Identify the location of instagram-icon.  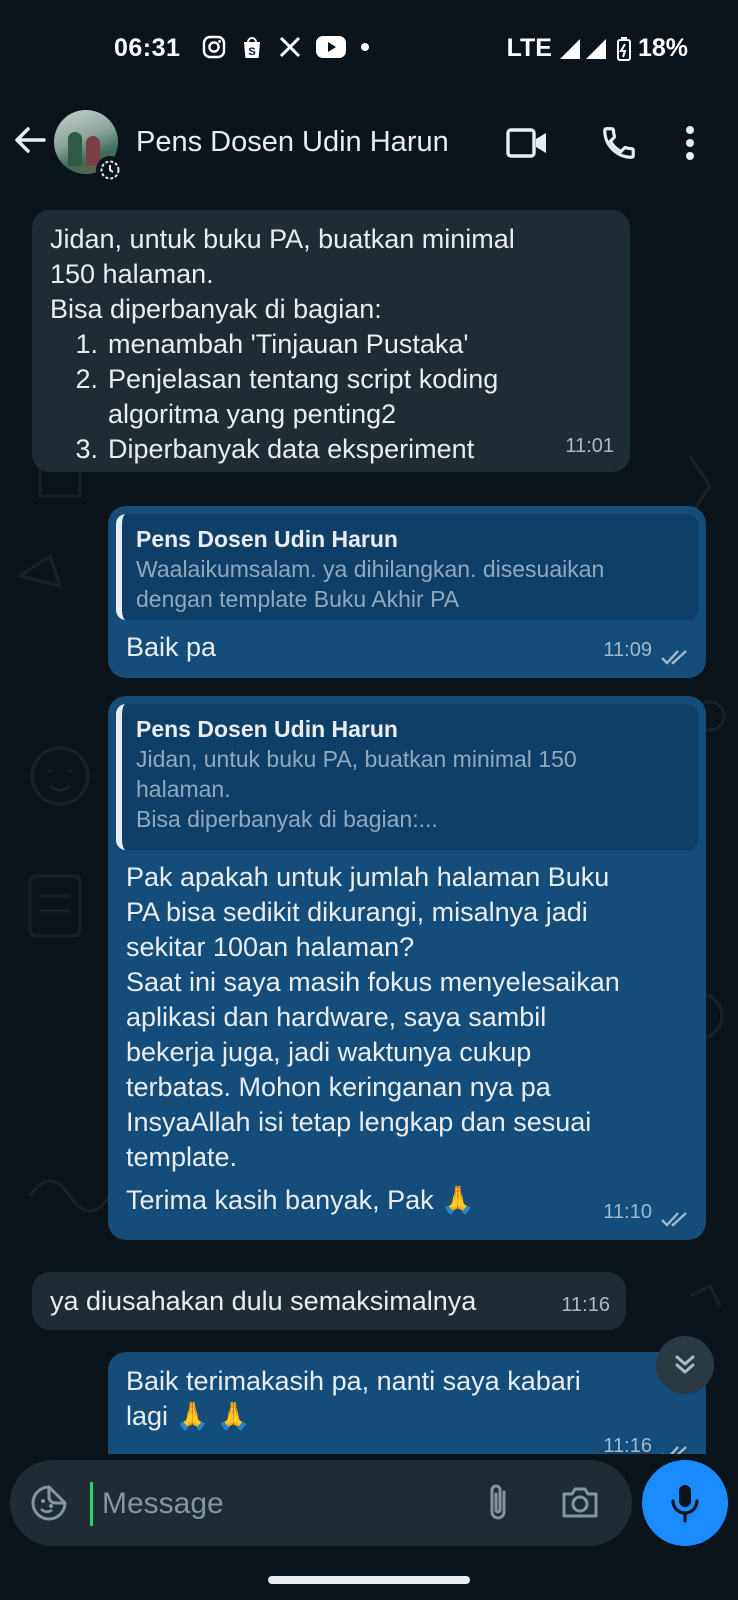
(214, 47).